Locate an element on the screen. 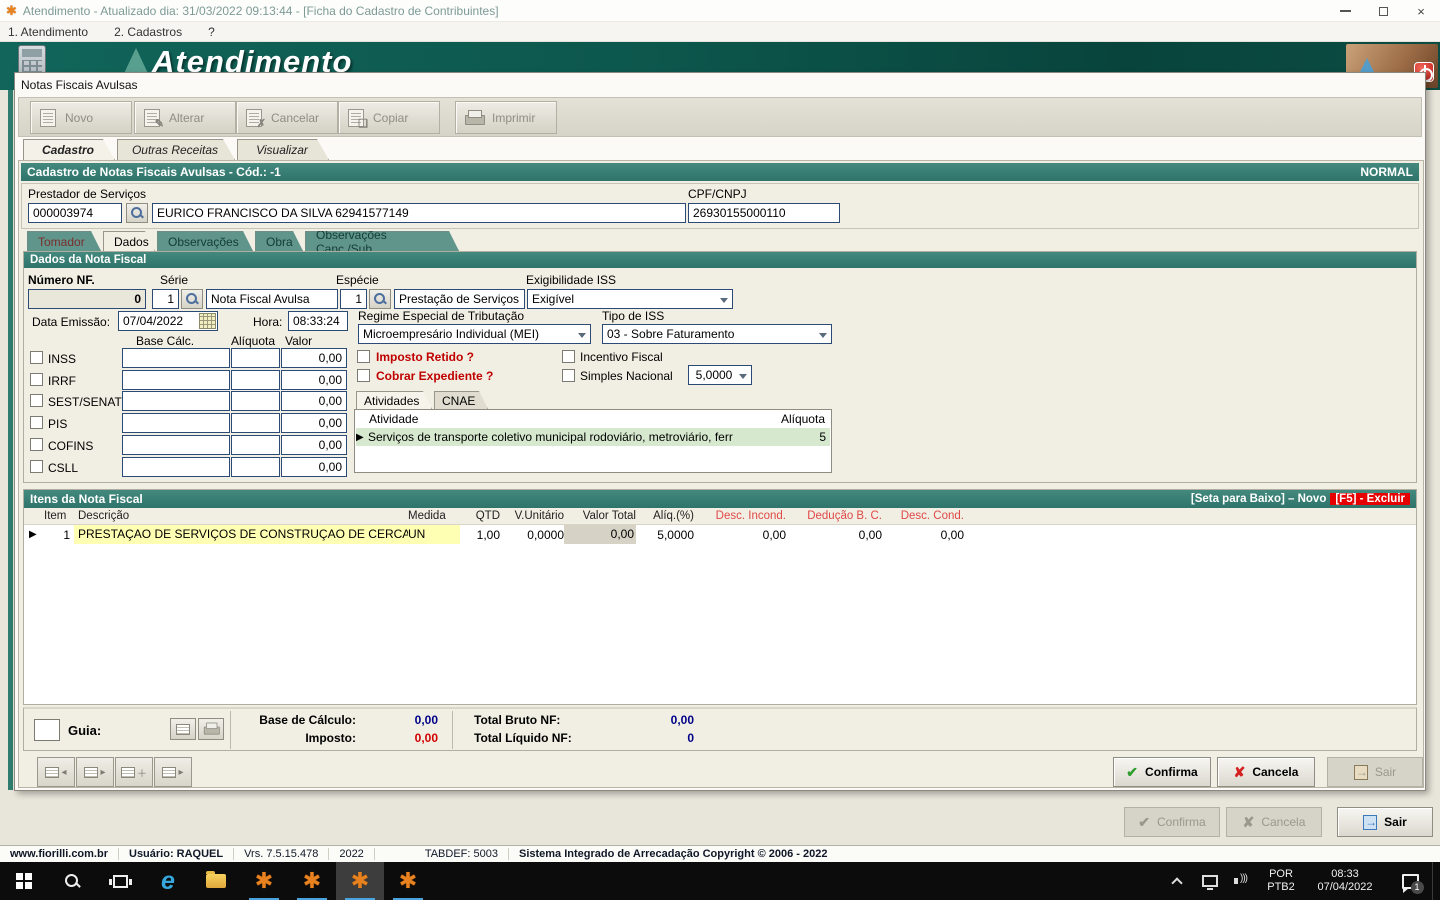  sair-button: Sair is located at coordinates (1375, 772).